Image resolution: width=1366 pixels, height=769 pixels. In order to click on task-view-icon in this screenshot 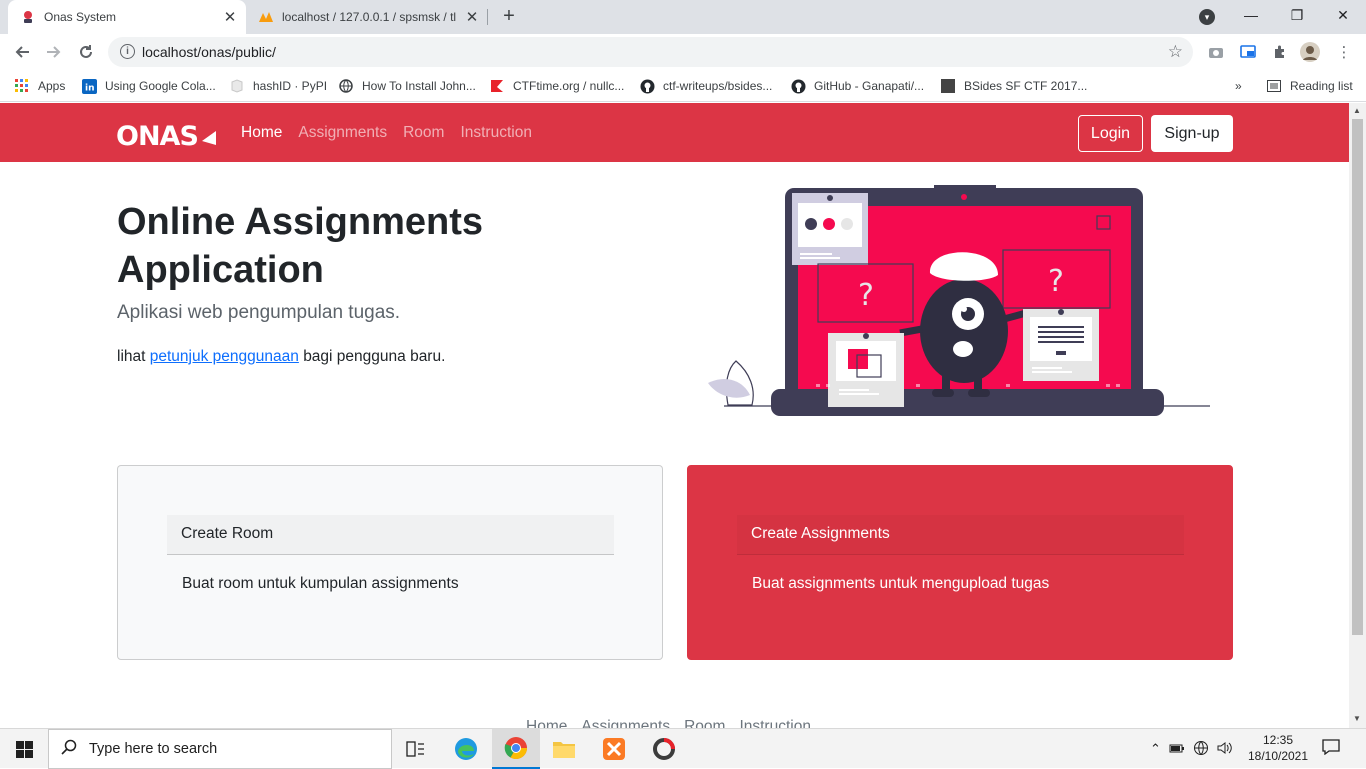, I will do `click(415, 749)`.